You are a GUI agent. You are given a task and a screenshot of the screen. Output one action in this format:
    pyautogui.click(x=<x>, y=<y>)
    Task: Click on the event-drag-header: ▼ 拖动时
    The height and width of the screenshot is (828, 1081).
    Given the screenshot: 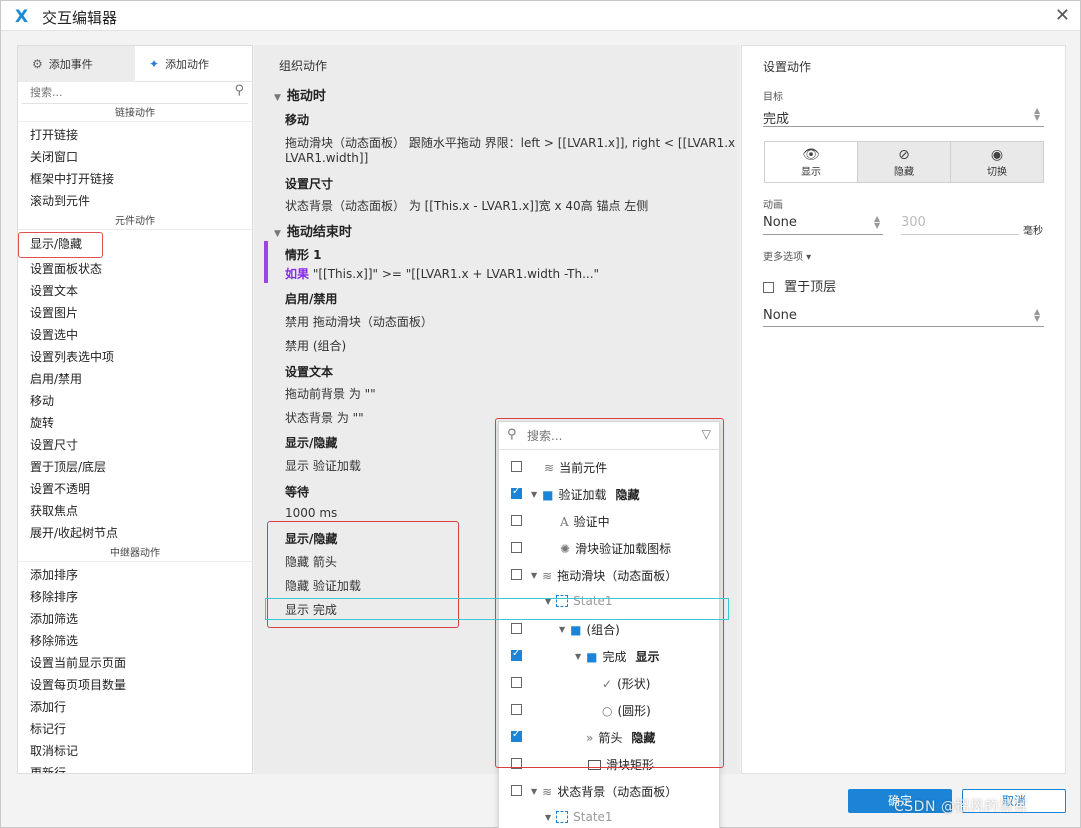 What is the action you would take?
    pyautogui.click(x=300, y=94)
    